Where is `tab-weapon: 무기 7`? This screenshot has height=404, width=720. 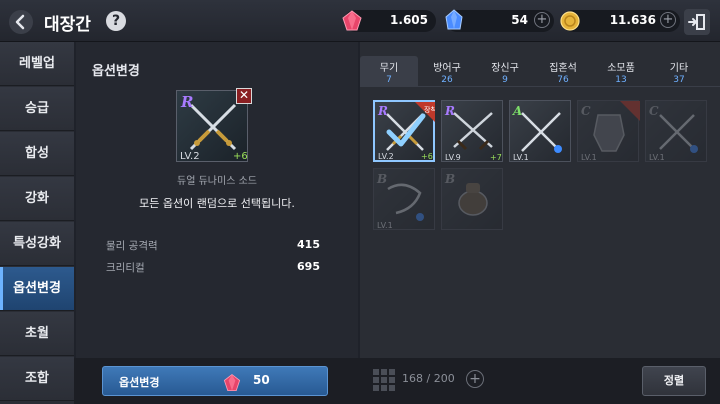
tab-weapon: 무기 7 is located at coordinates (389, 71).